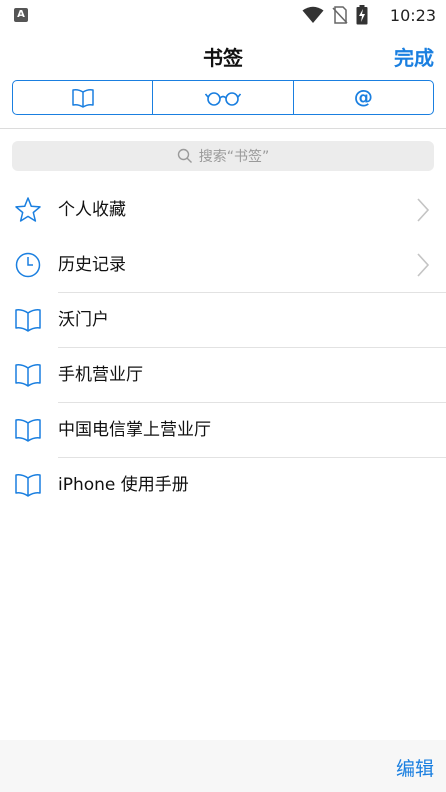 The image size is (446, 792). Describe the element at coordinates (21, 15) in the screenshot. I see `app-notification-icon: A` at that location.